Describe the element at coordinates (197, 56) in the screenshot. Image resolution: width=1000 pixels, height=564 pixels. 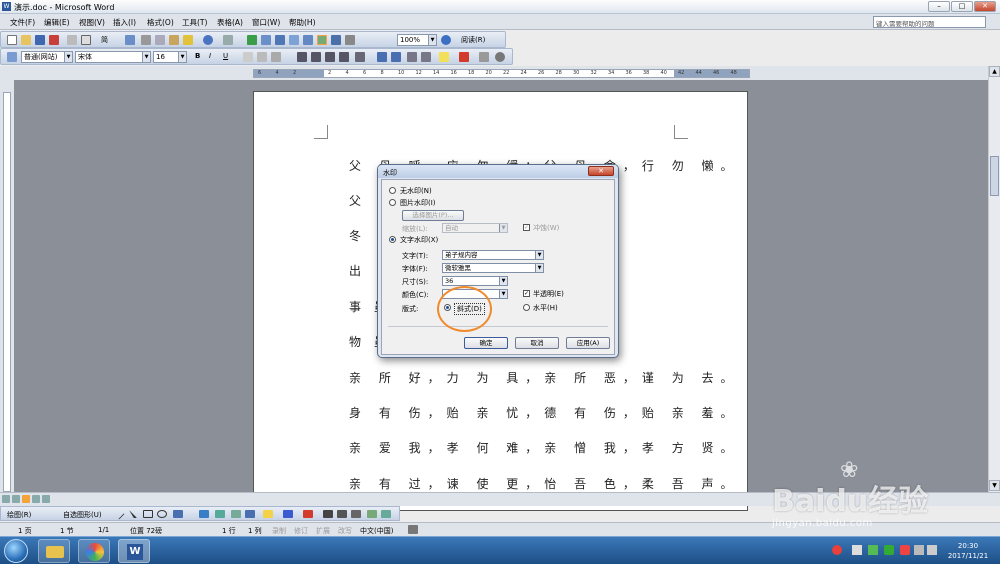
I see `bold-button: B` at that location.